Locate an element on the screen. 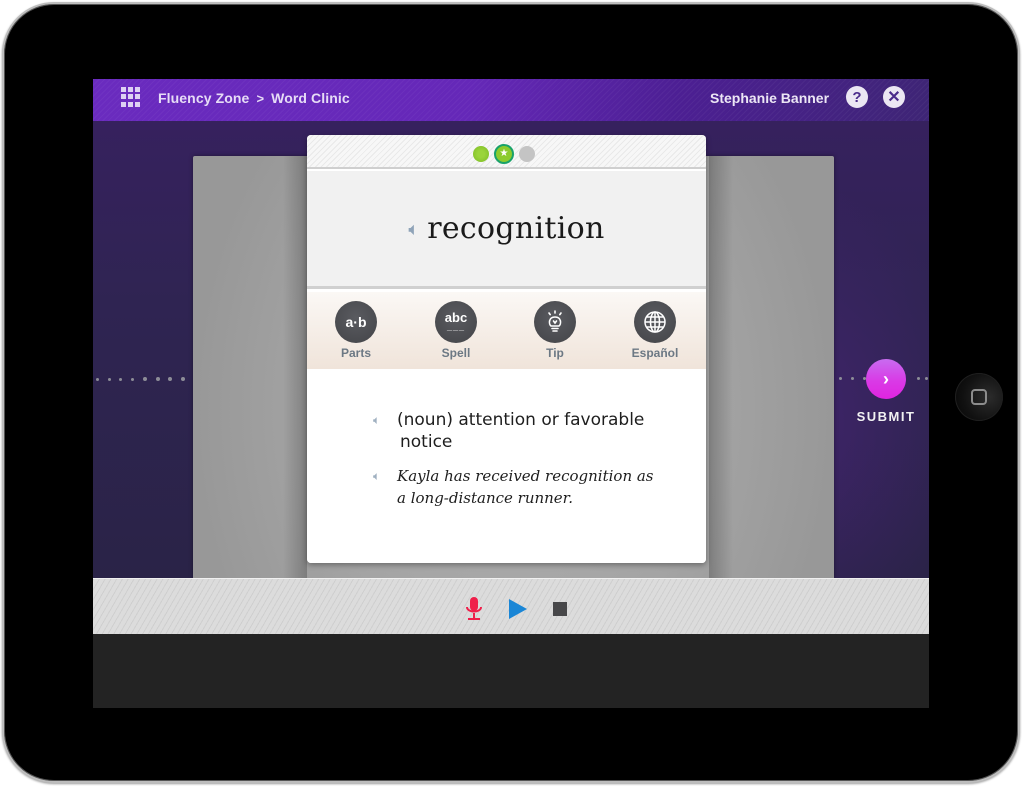 The width and height of the screenshot is (1022, 786). user-name: Stephanie Banner is located at coordinates (770, 98).